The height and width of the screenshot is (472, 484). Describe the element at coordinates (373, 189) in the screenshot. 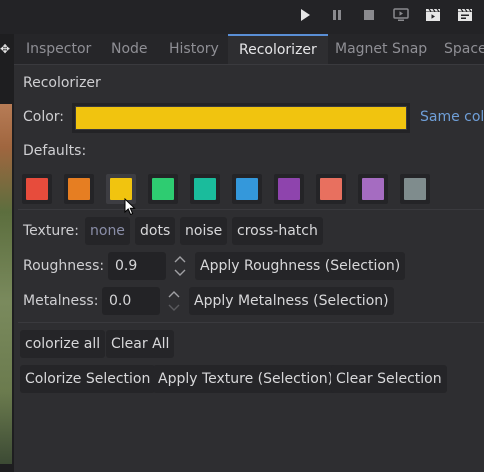

I see `swatch-violet` at that location.